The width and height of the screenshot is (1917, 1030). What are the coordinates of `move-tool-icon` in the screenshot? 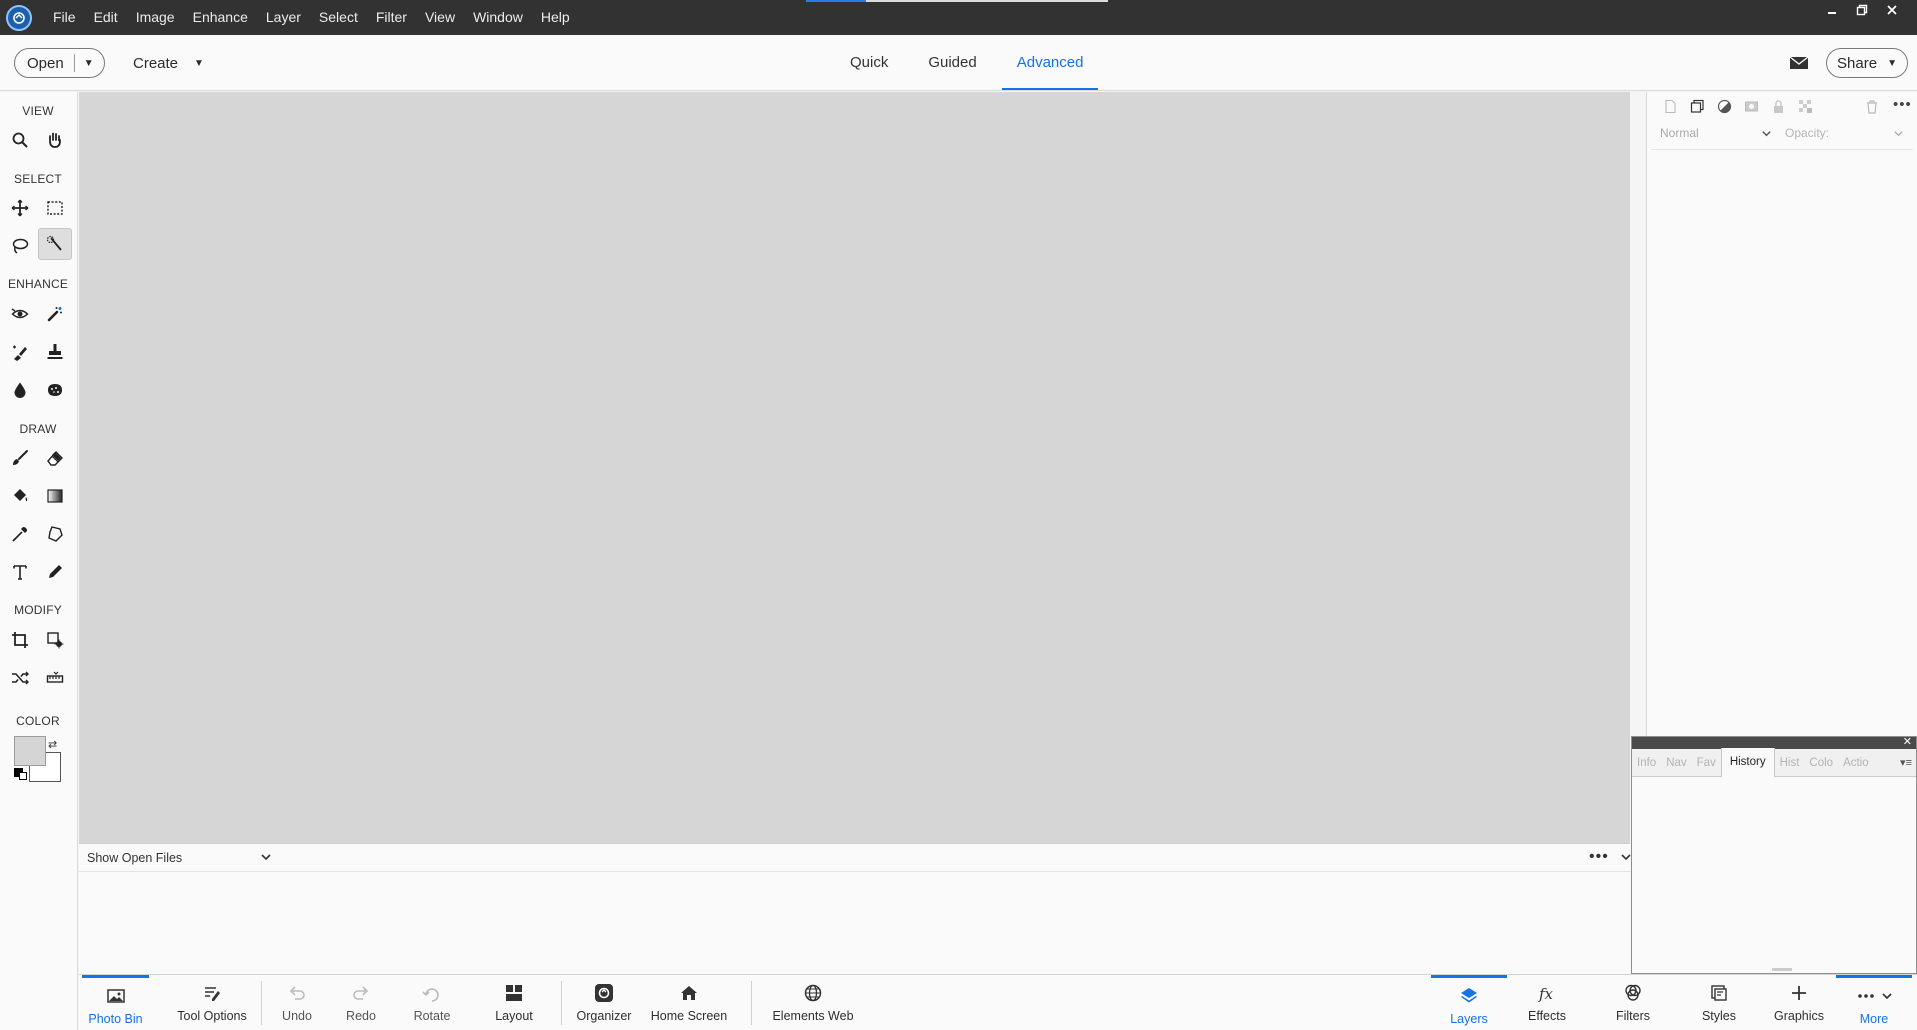 It's located at (20, 208).